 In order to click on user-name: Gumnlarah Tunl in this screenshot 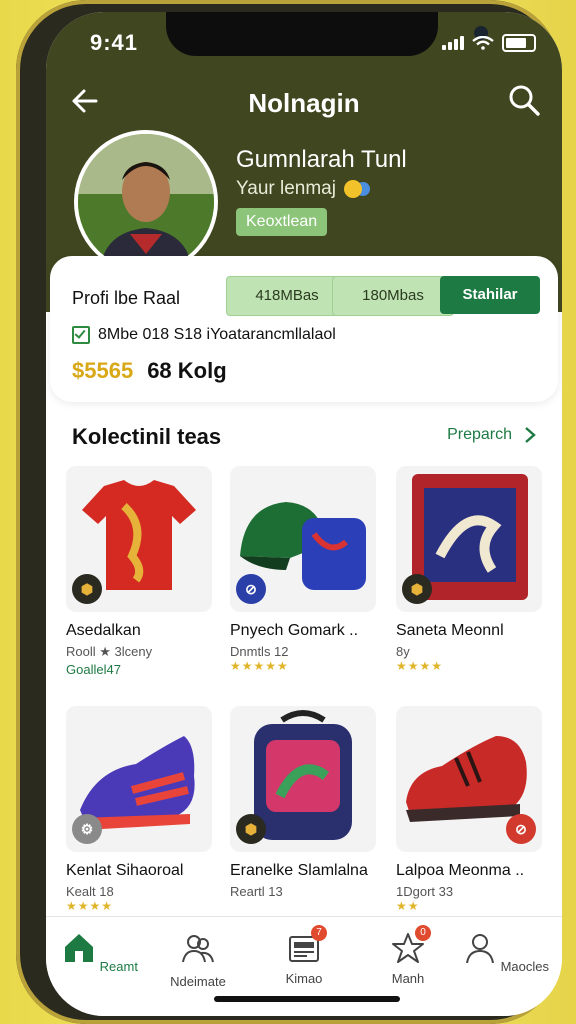, I will do `click(321, 159)`.